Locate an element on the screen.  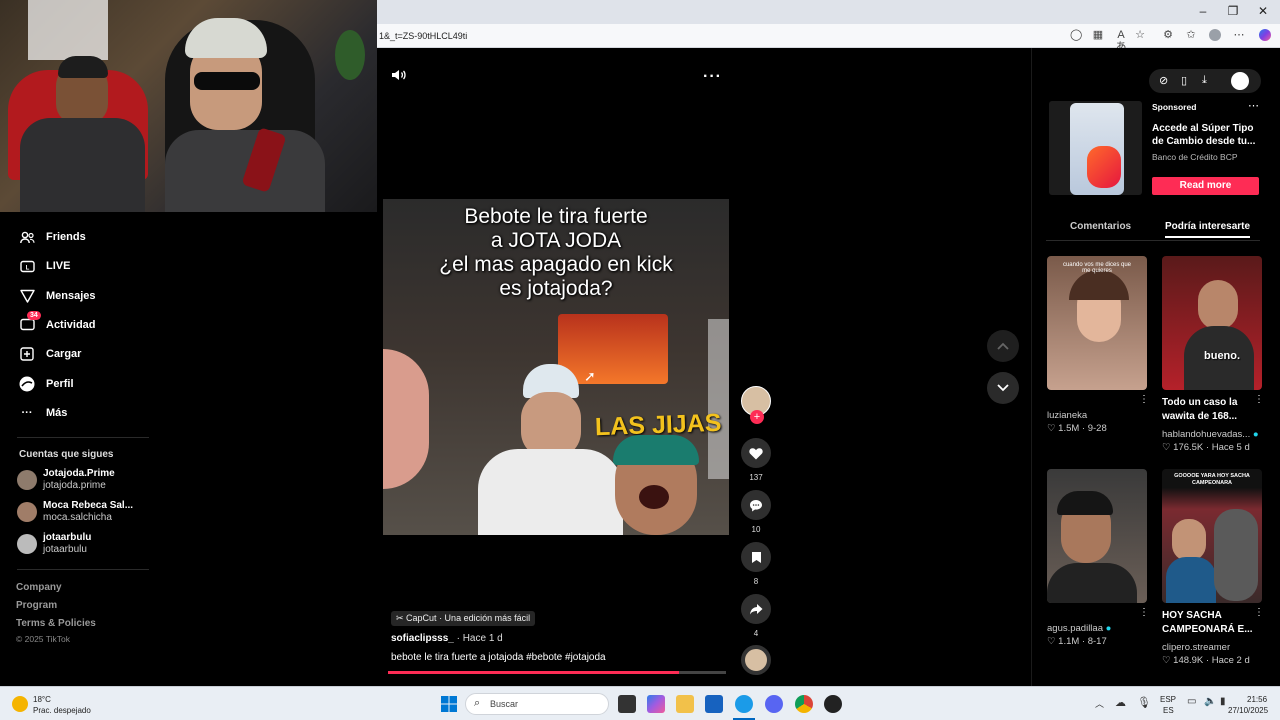
following-account: Moca Rebeca Sal... moca.salchicha is located at coordinates (75, 512).